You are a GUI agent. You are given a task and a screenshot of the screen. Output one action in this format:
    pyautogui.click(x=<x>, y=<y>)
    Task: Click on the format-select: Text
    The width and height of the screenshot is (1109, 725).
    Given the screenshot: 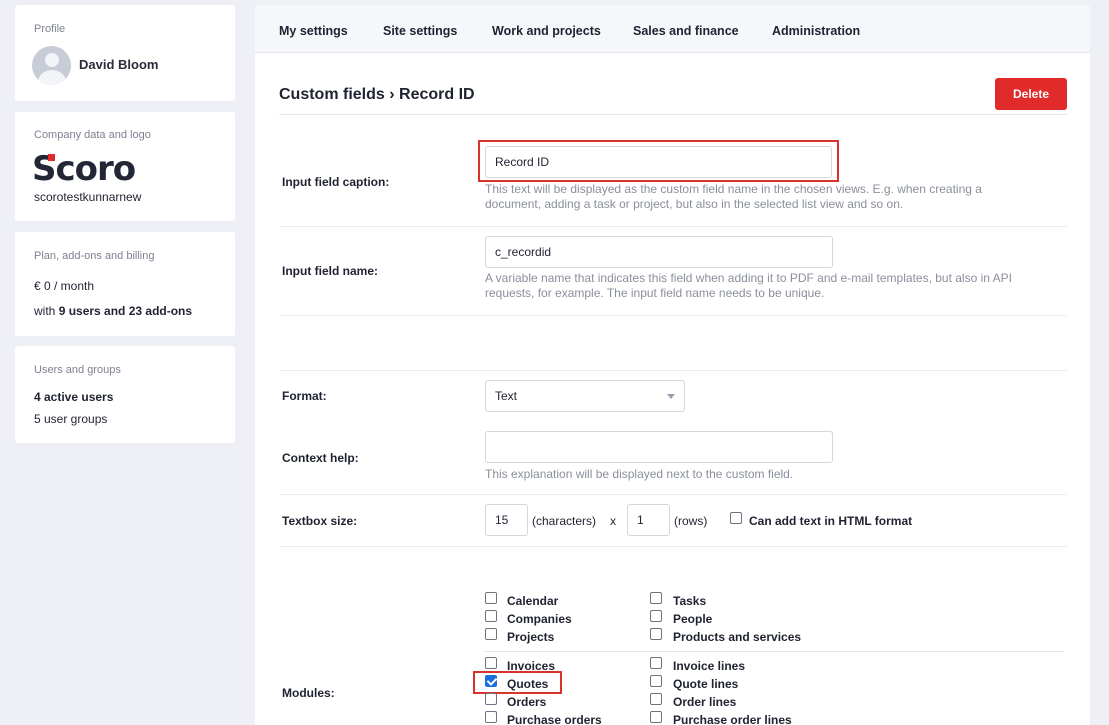 What is the action you would take?
    pyautogui.click(x=585, y=396)
    